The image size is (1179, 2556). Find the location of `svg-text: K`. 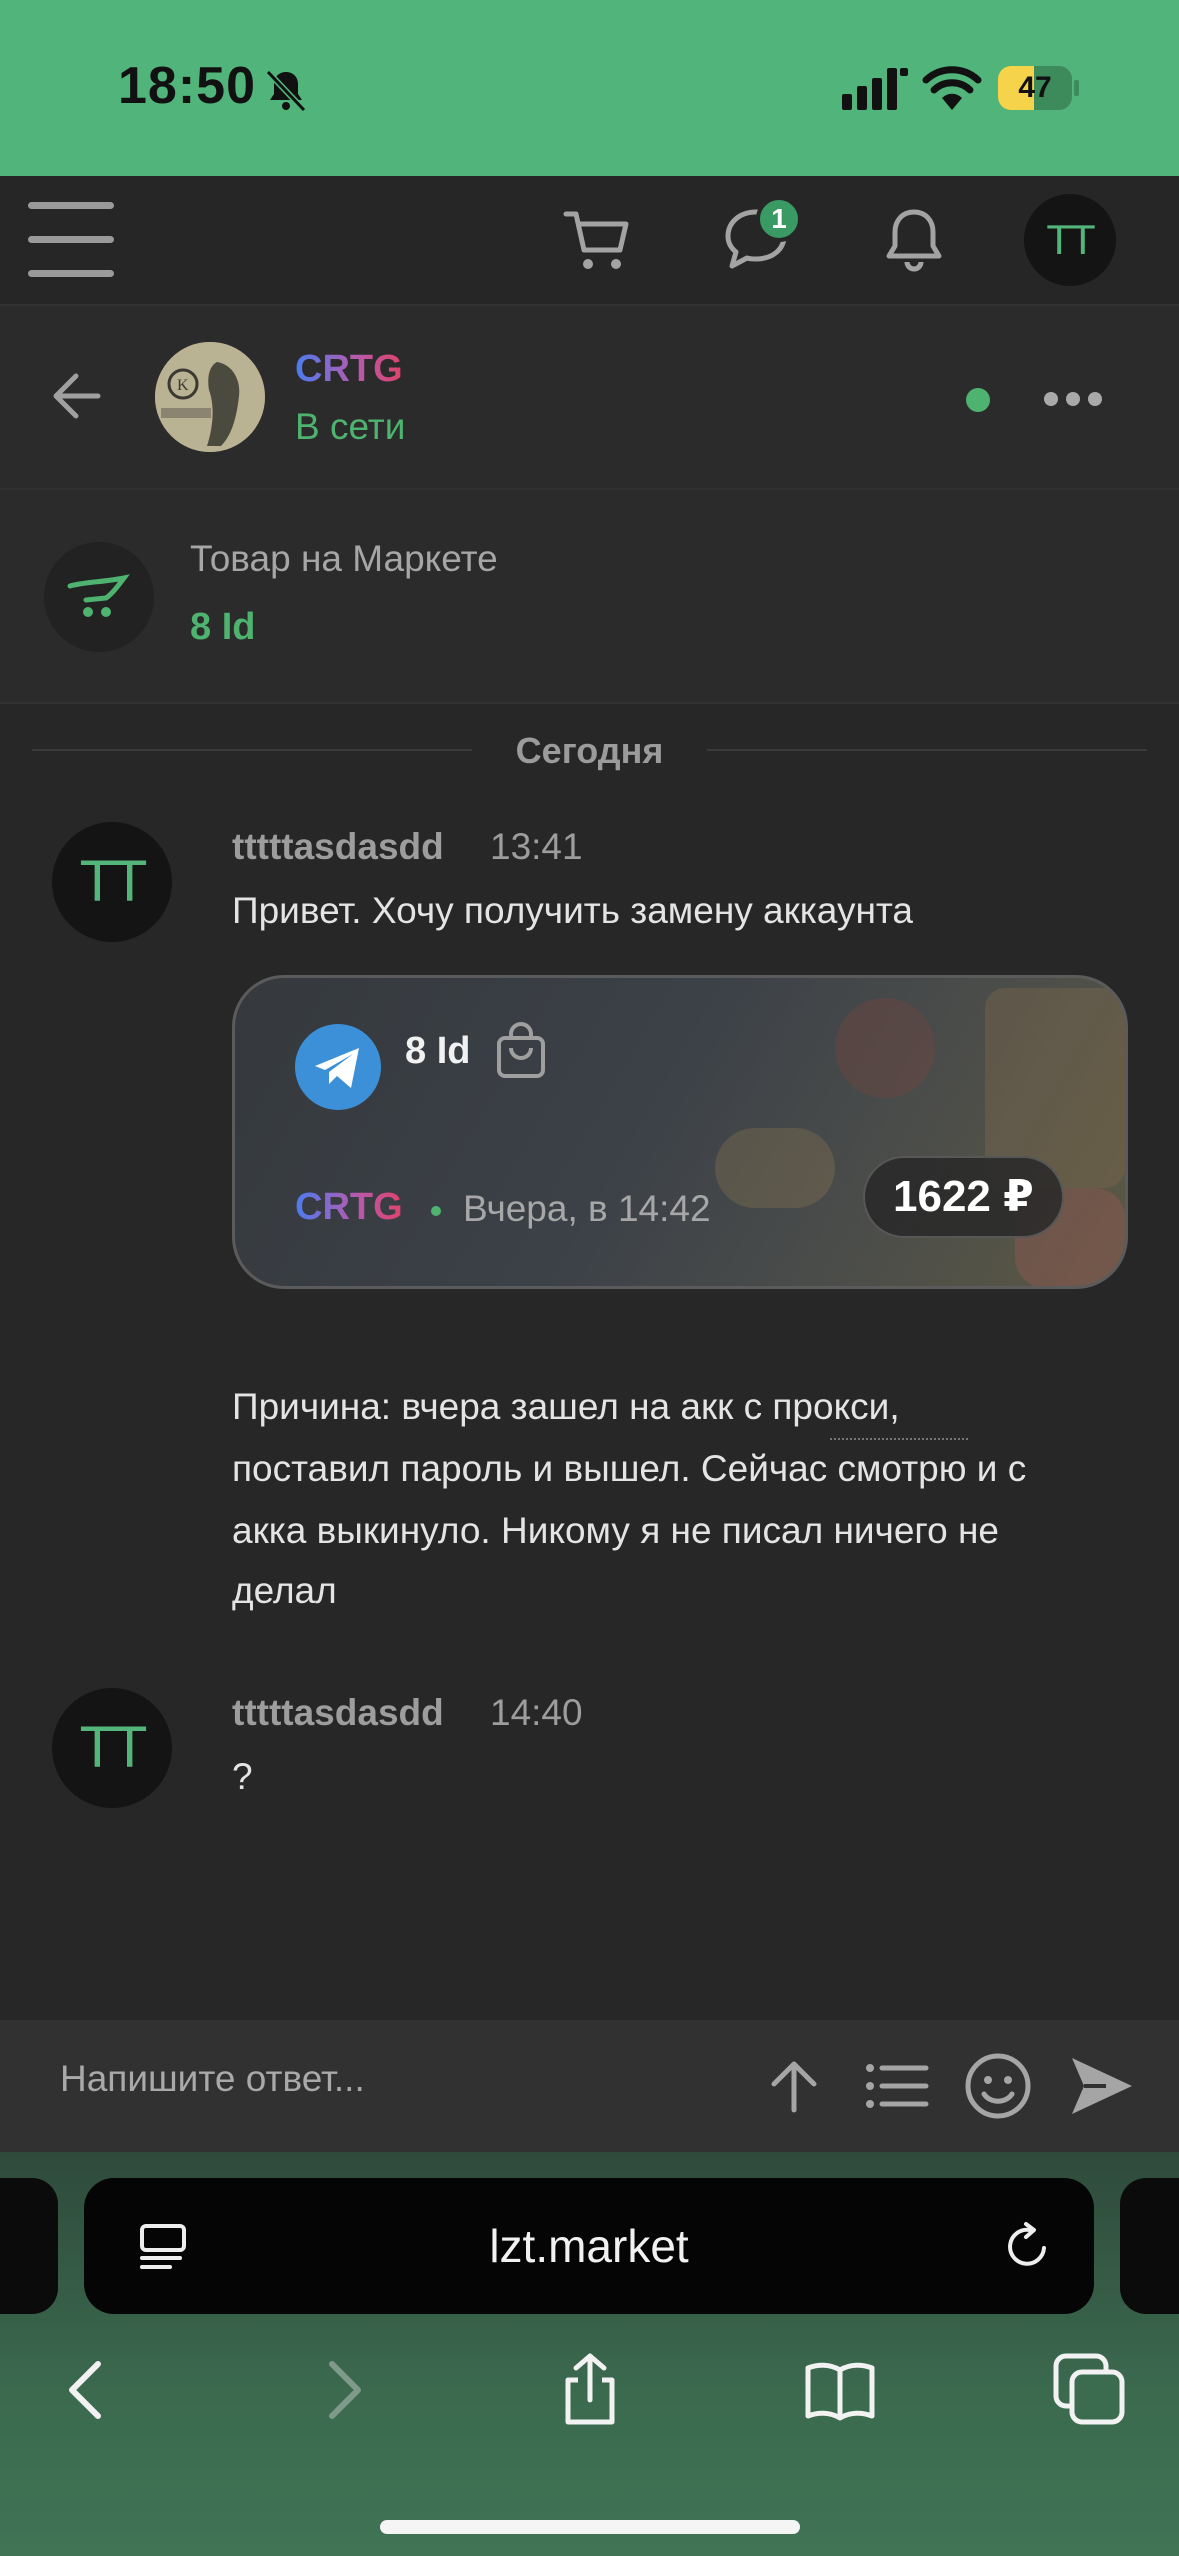

svg-text: K is located at coordinates (183, 385).